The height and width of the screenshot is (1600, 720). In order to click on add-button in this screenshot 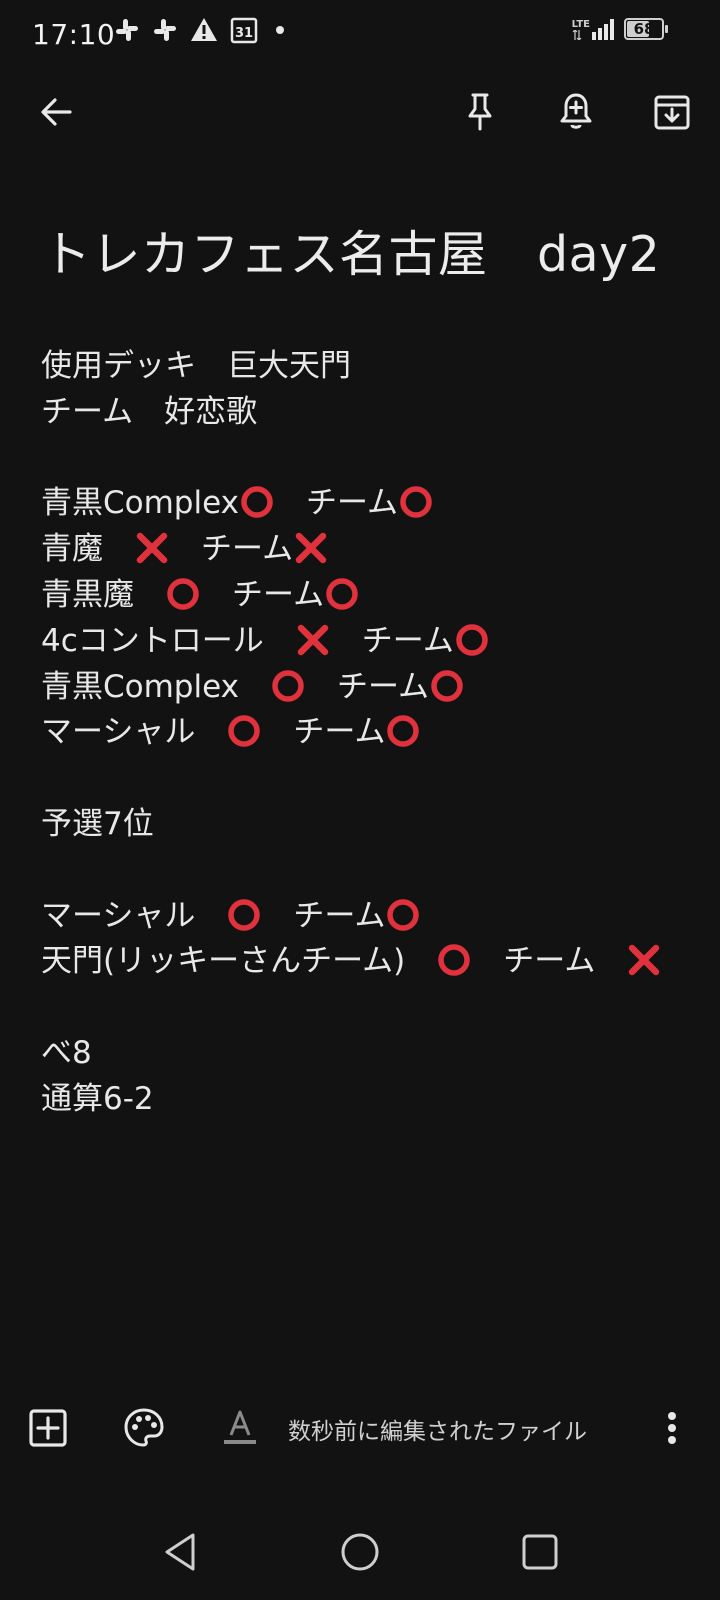, I will do `click(48, 1428)`.